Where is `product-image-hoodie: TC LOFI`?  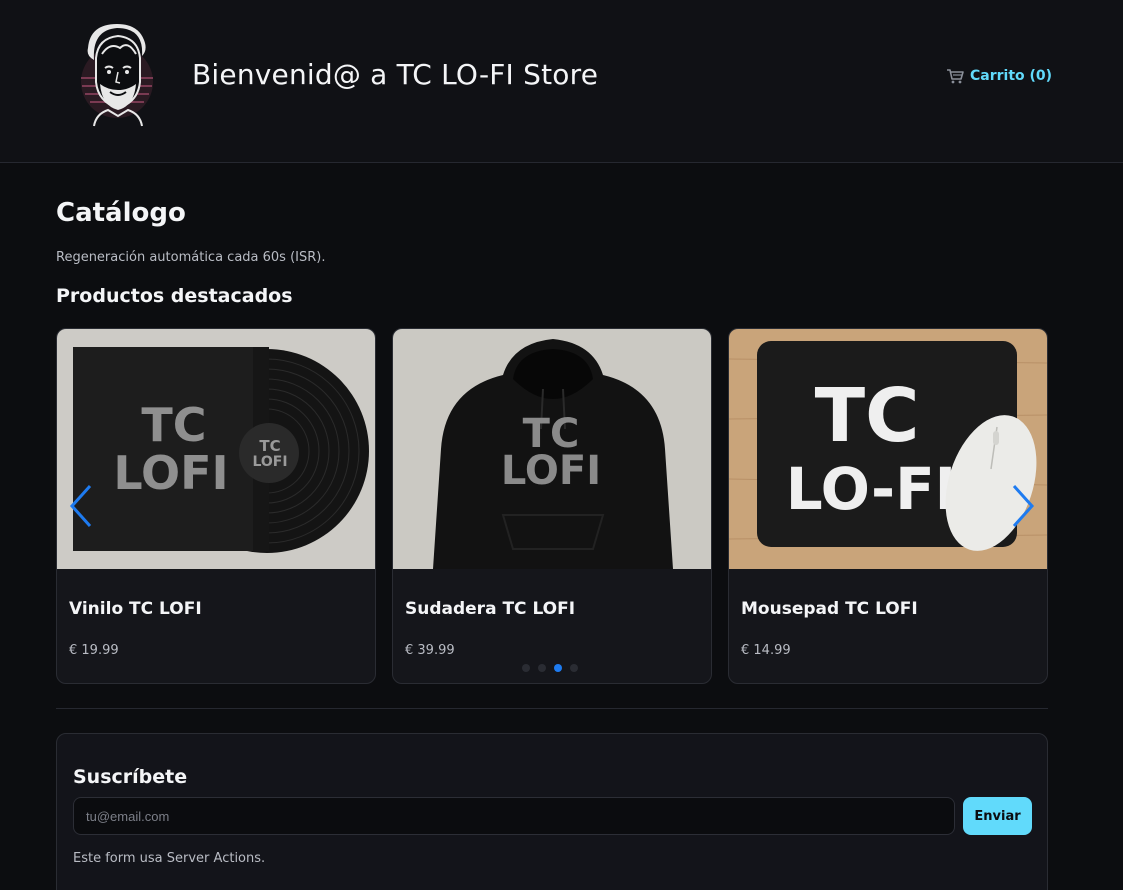
product-image-hoodie: TC LOFI is located at coordinates (552, 449).